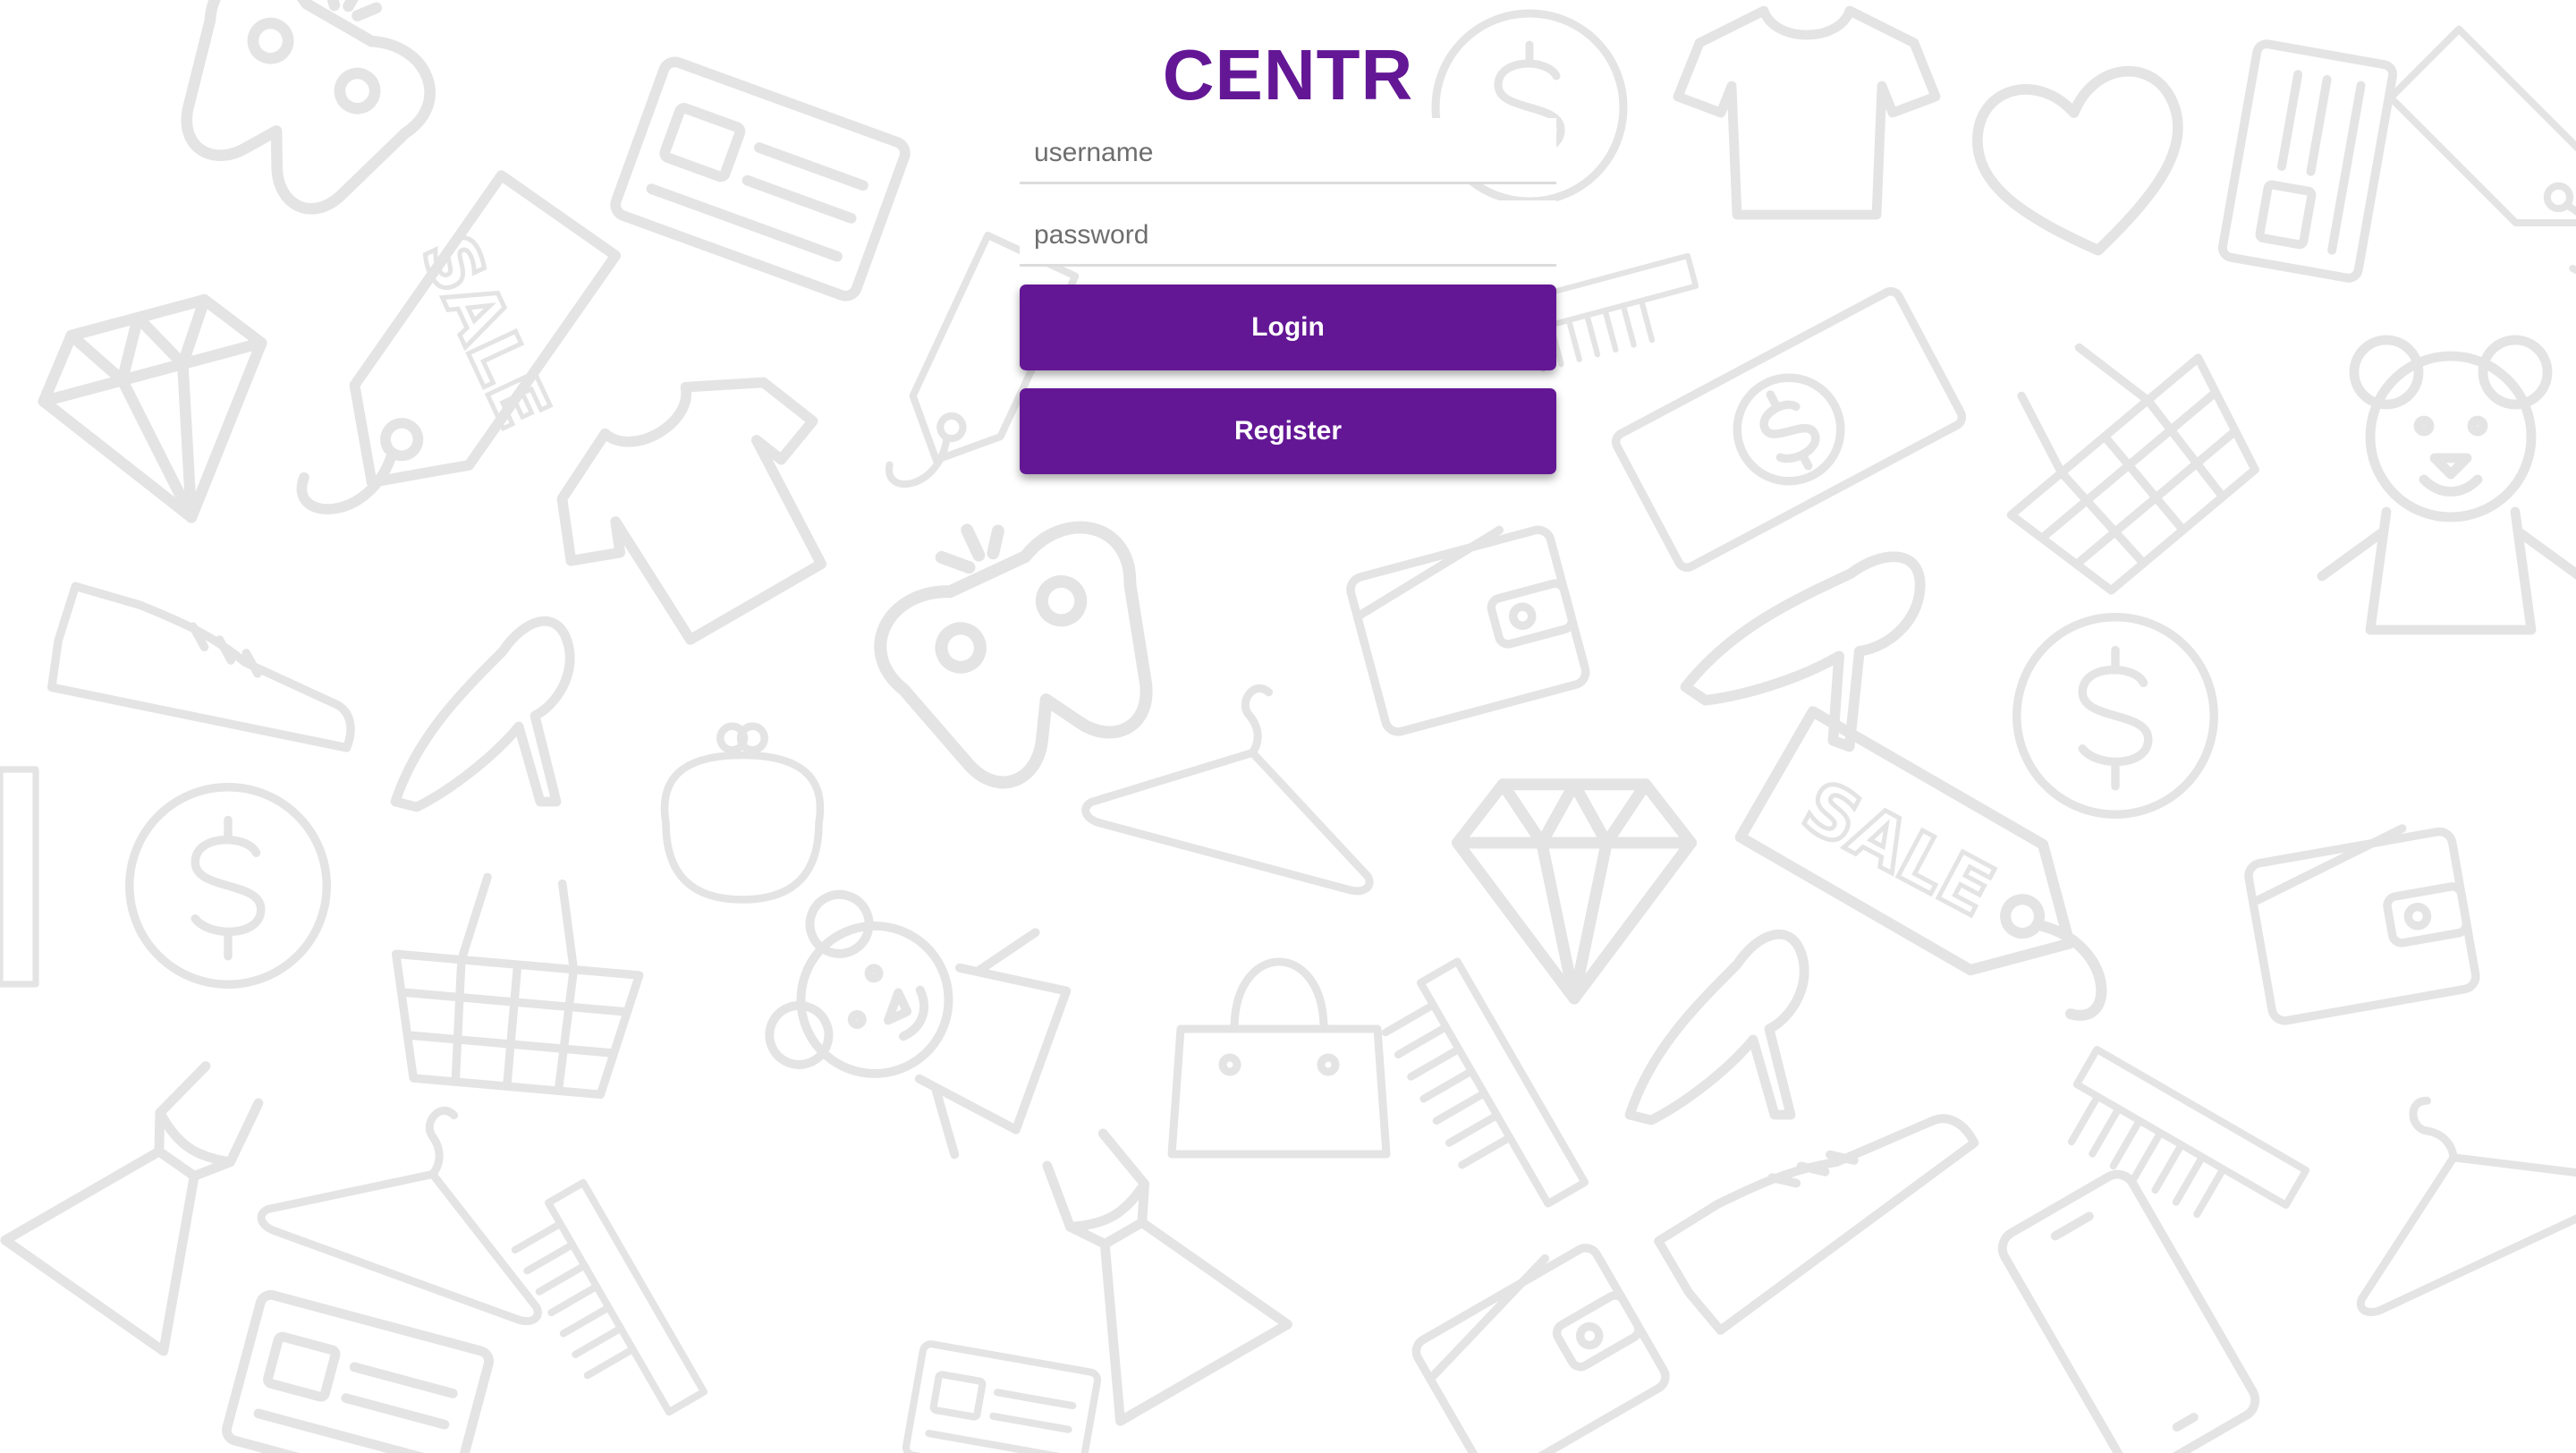 This screenshot has height=1453, width=2576. What do you see at coordinates (1288, 327) in the screenshot?
I see `login-button: Login` at bounding box center [1288, 327].